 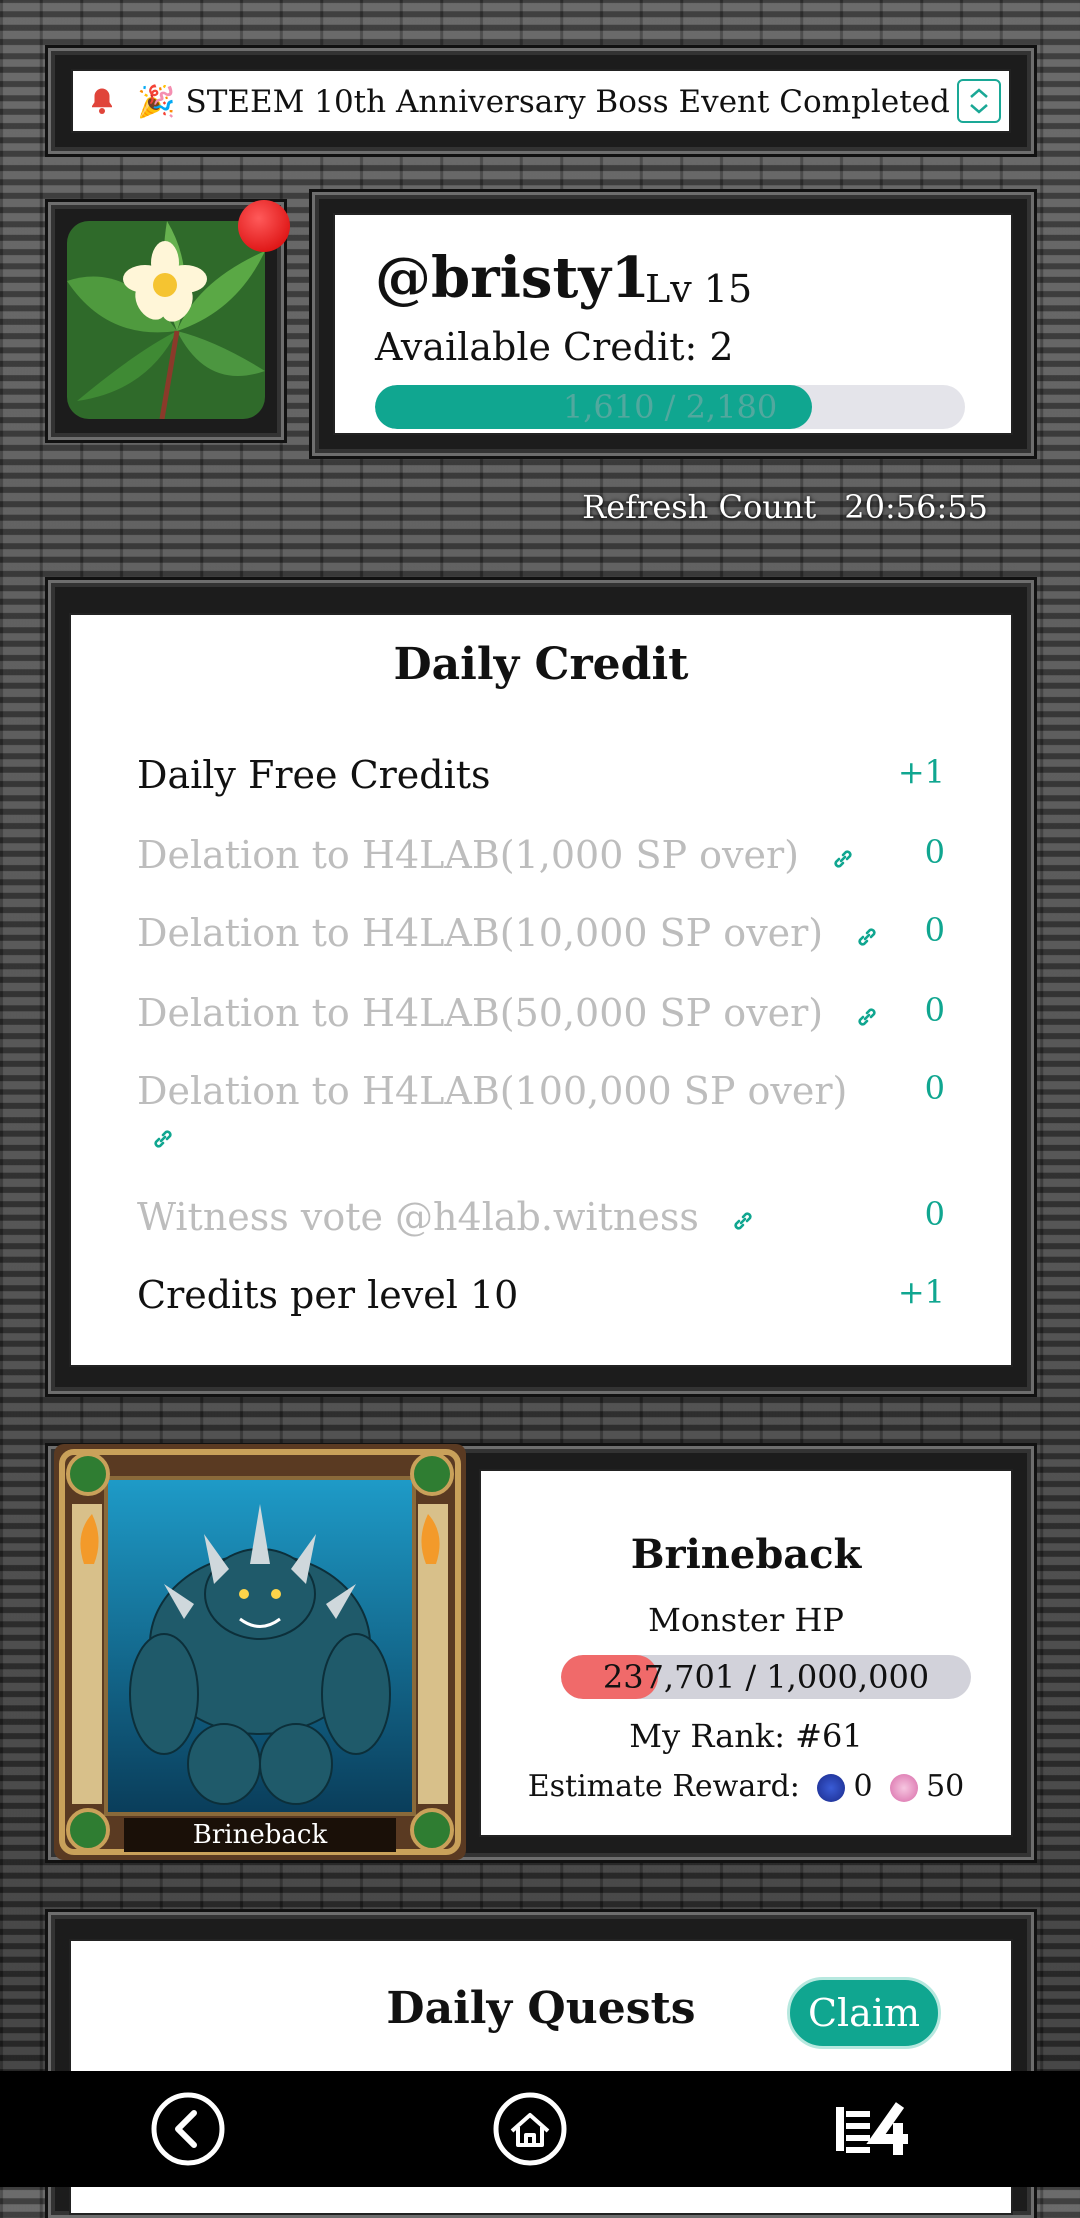 What do you see at coordinates (699, 289) in the screenshot?
I see `level-label: Lv 15` at bounding box center [699, 289].